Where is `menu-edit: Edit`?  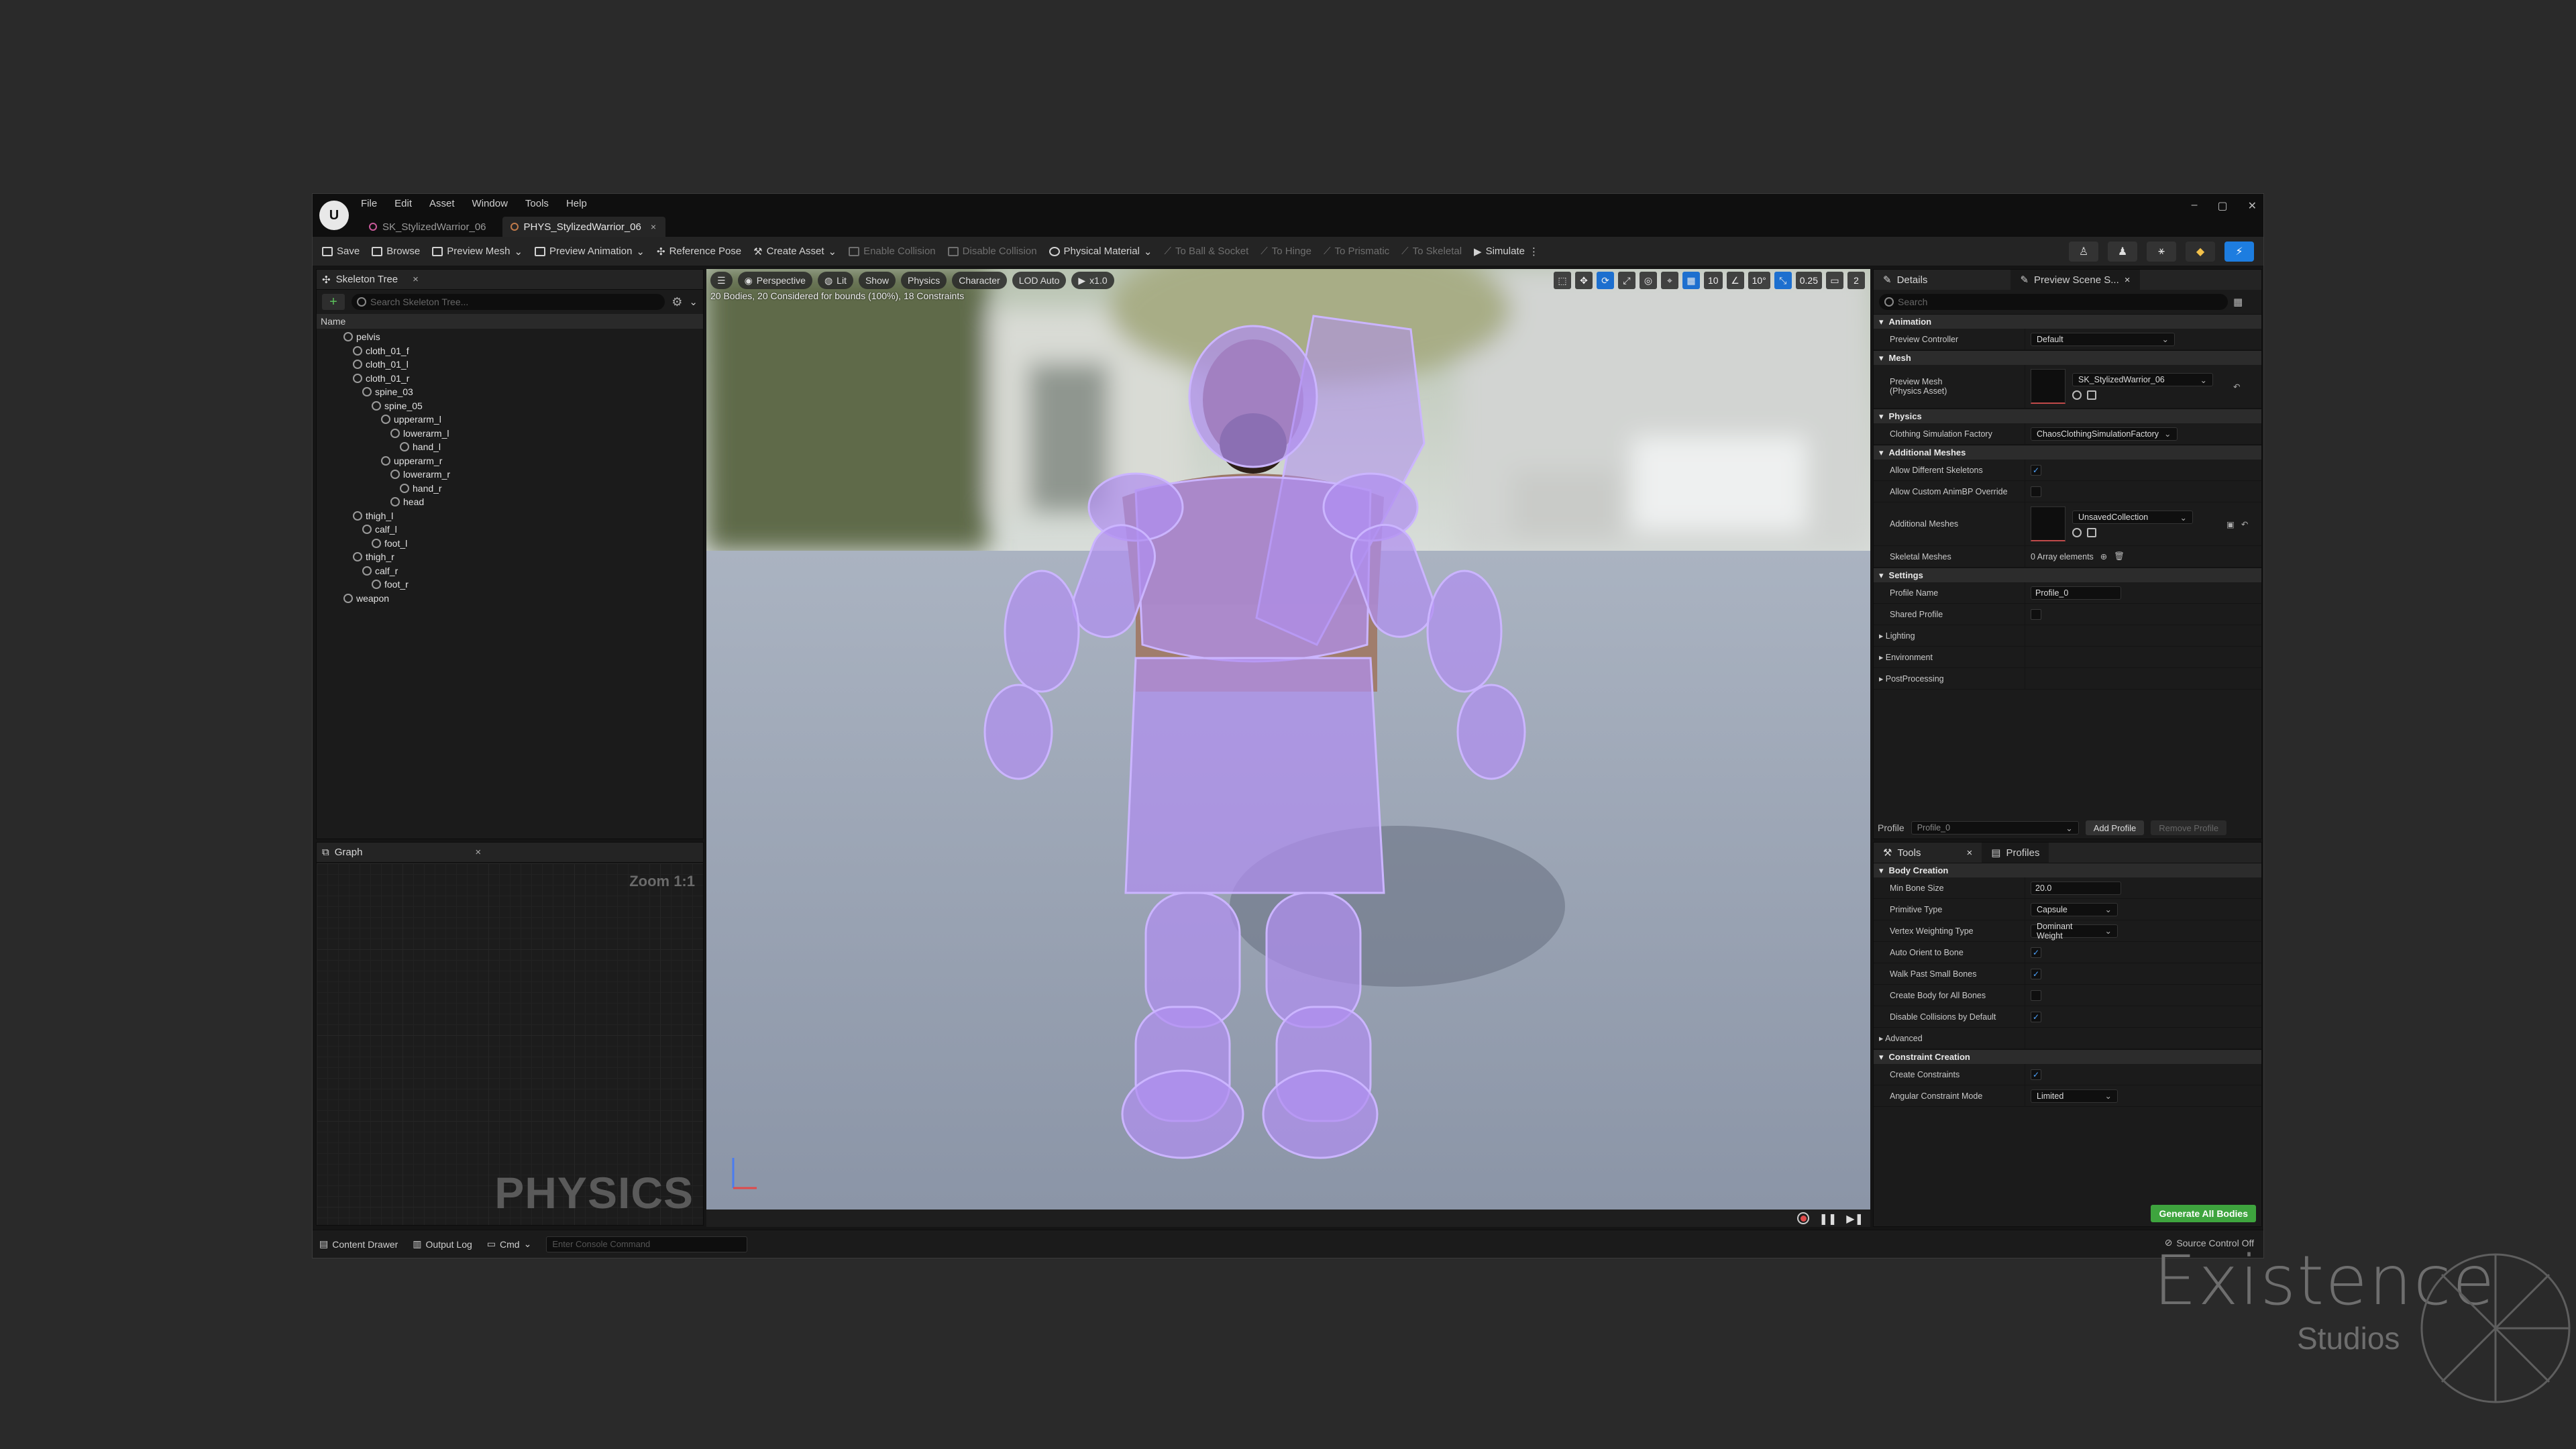
menu-edit: Edit is located at coordinates (403, 203).